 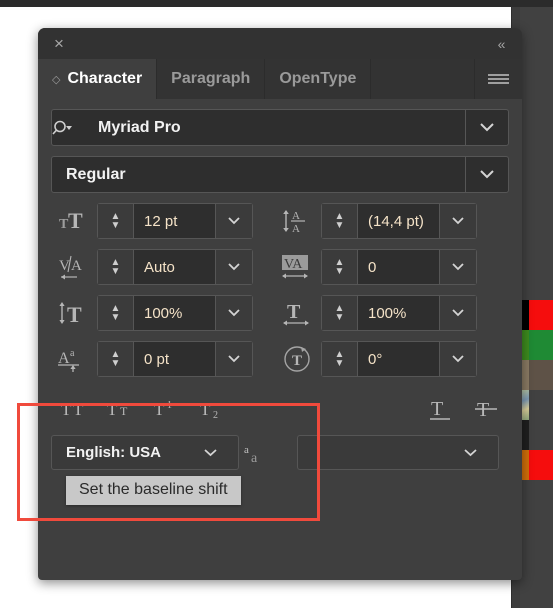 I want to click on panel-tabbar: ◇ Character Paragraph OpenType, so click(x=280, y=79).